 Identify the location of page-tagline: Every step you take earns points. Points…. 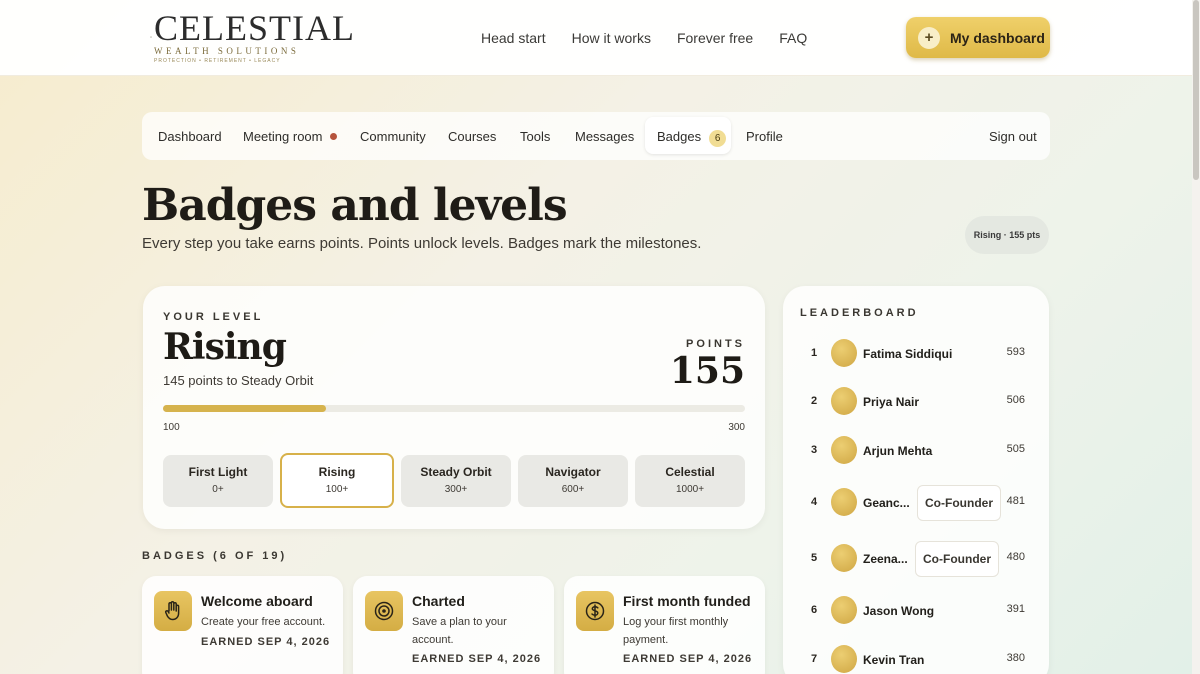
(422, 243).